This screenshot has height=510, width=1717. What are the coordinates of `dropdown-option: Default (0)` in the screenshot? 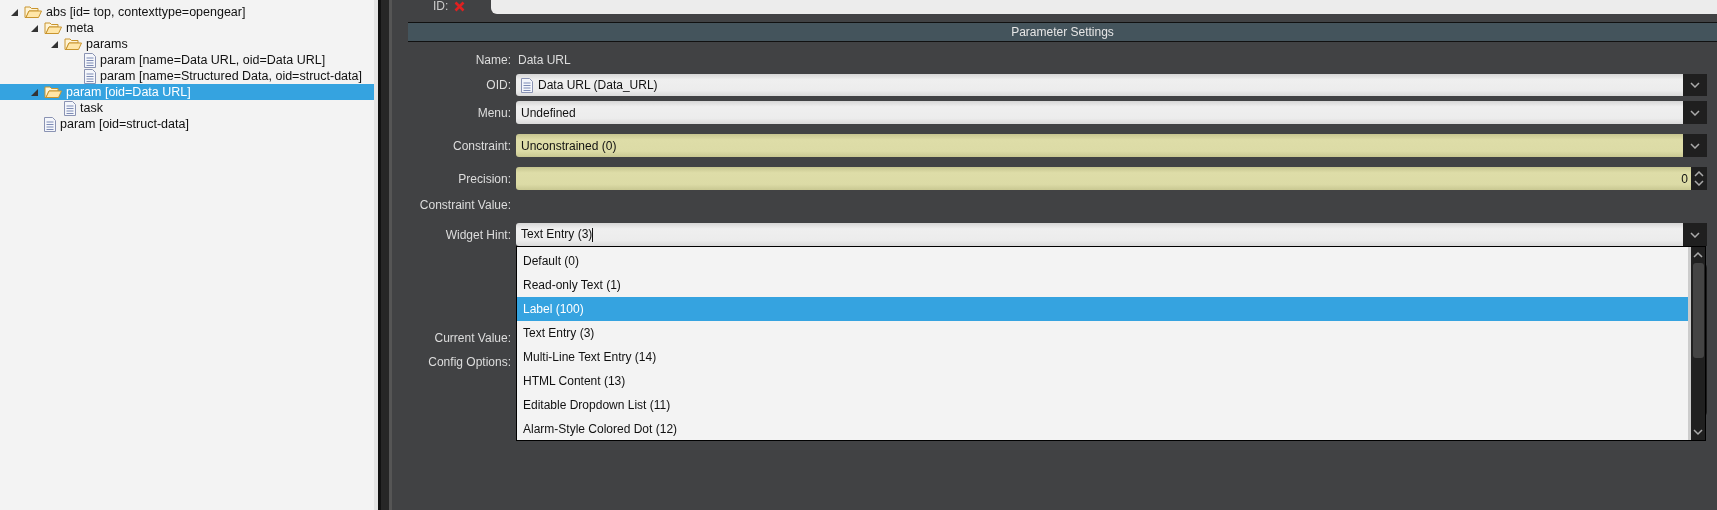 It's located at (1102, 261).